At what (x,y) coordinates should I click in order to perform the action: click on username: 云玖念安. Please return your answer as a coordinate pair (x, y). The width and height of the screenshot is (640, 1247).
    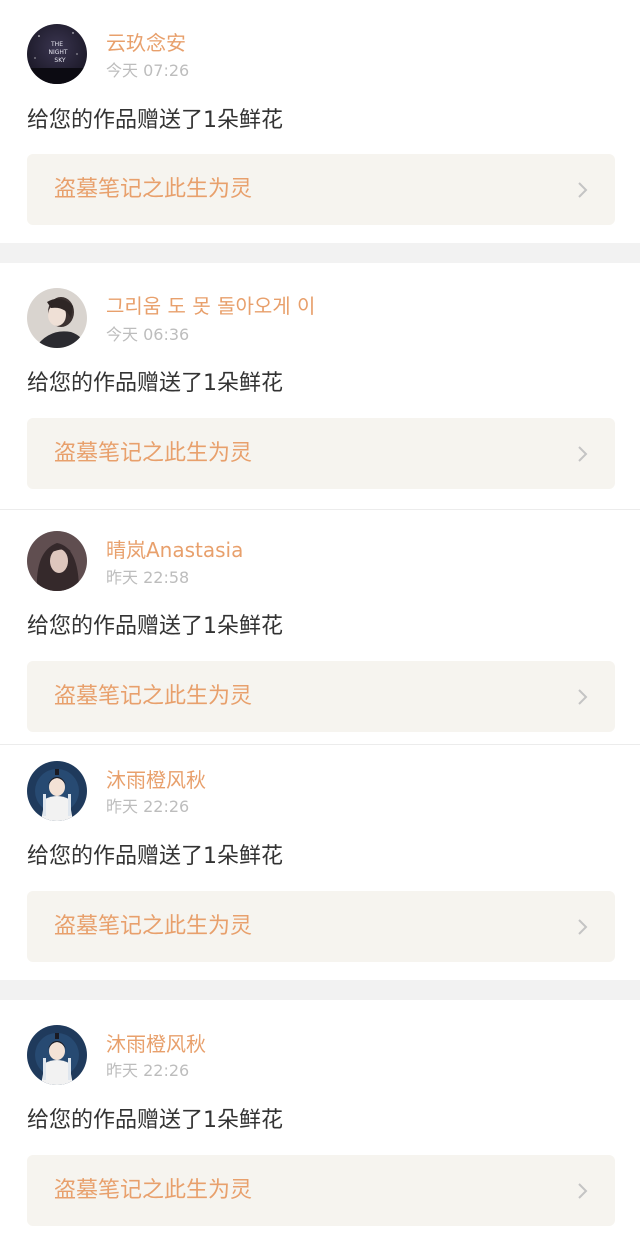
    Looking at the image, I should click on (146, 43).